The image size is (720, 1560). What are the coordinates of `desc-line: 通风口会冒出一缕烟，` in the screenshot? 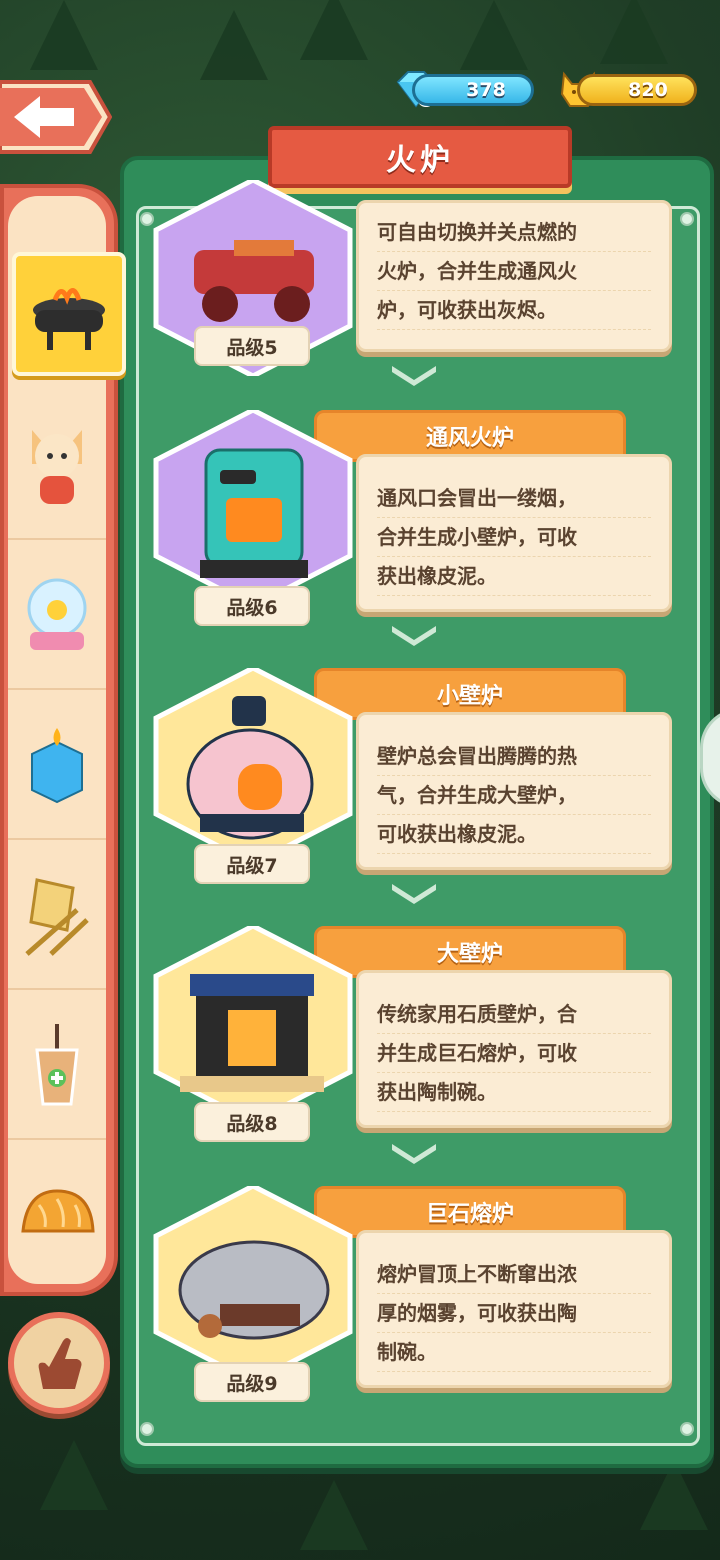 It's located at (514, 498).